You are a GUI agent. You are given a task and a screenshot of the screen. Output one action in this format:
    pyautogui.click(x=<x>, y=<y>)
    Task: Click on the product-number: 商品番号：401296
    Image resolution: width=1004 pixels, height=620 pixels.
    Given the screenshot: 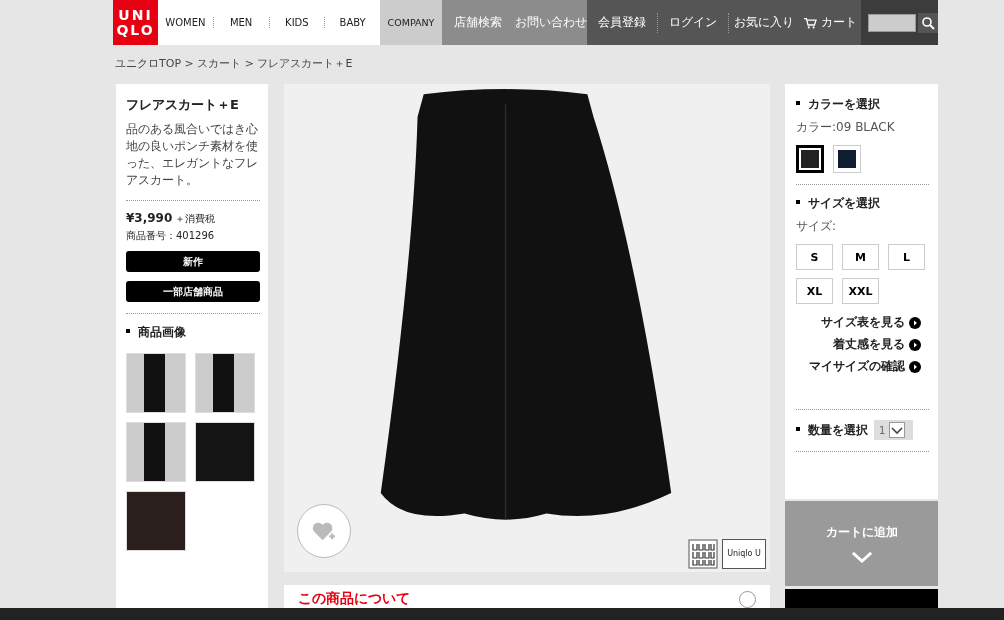 What is the action you would take?
    pyautogui.click(x=171, y=236)
    